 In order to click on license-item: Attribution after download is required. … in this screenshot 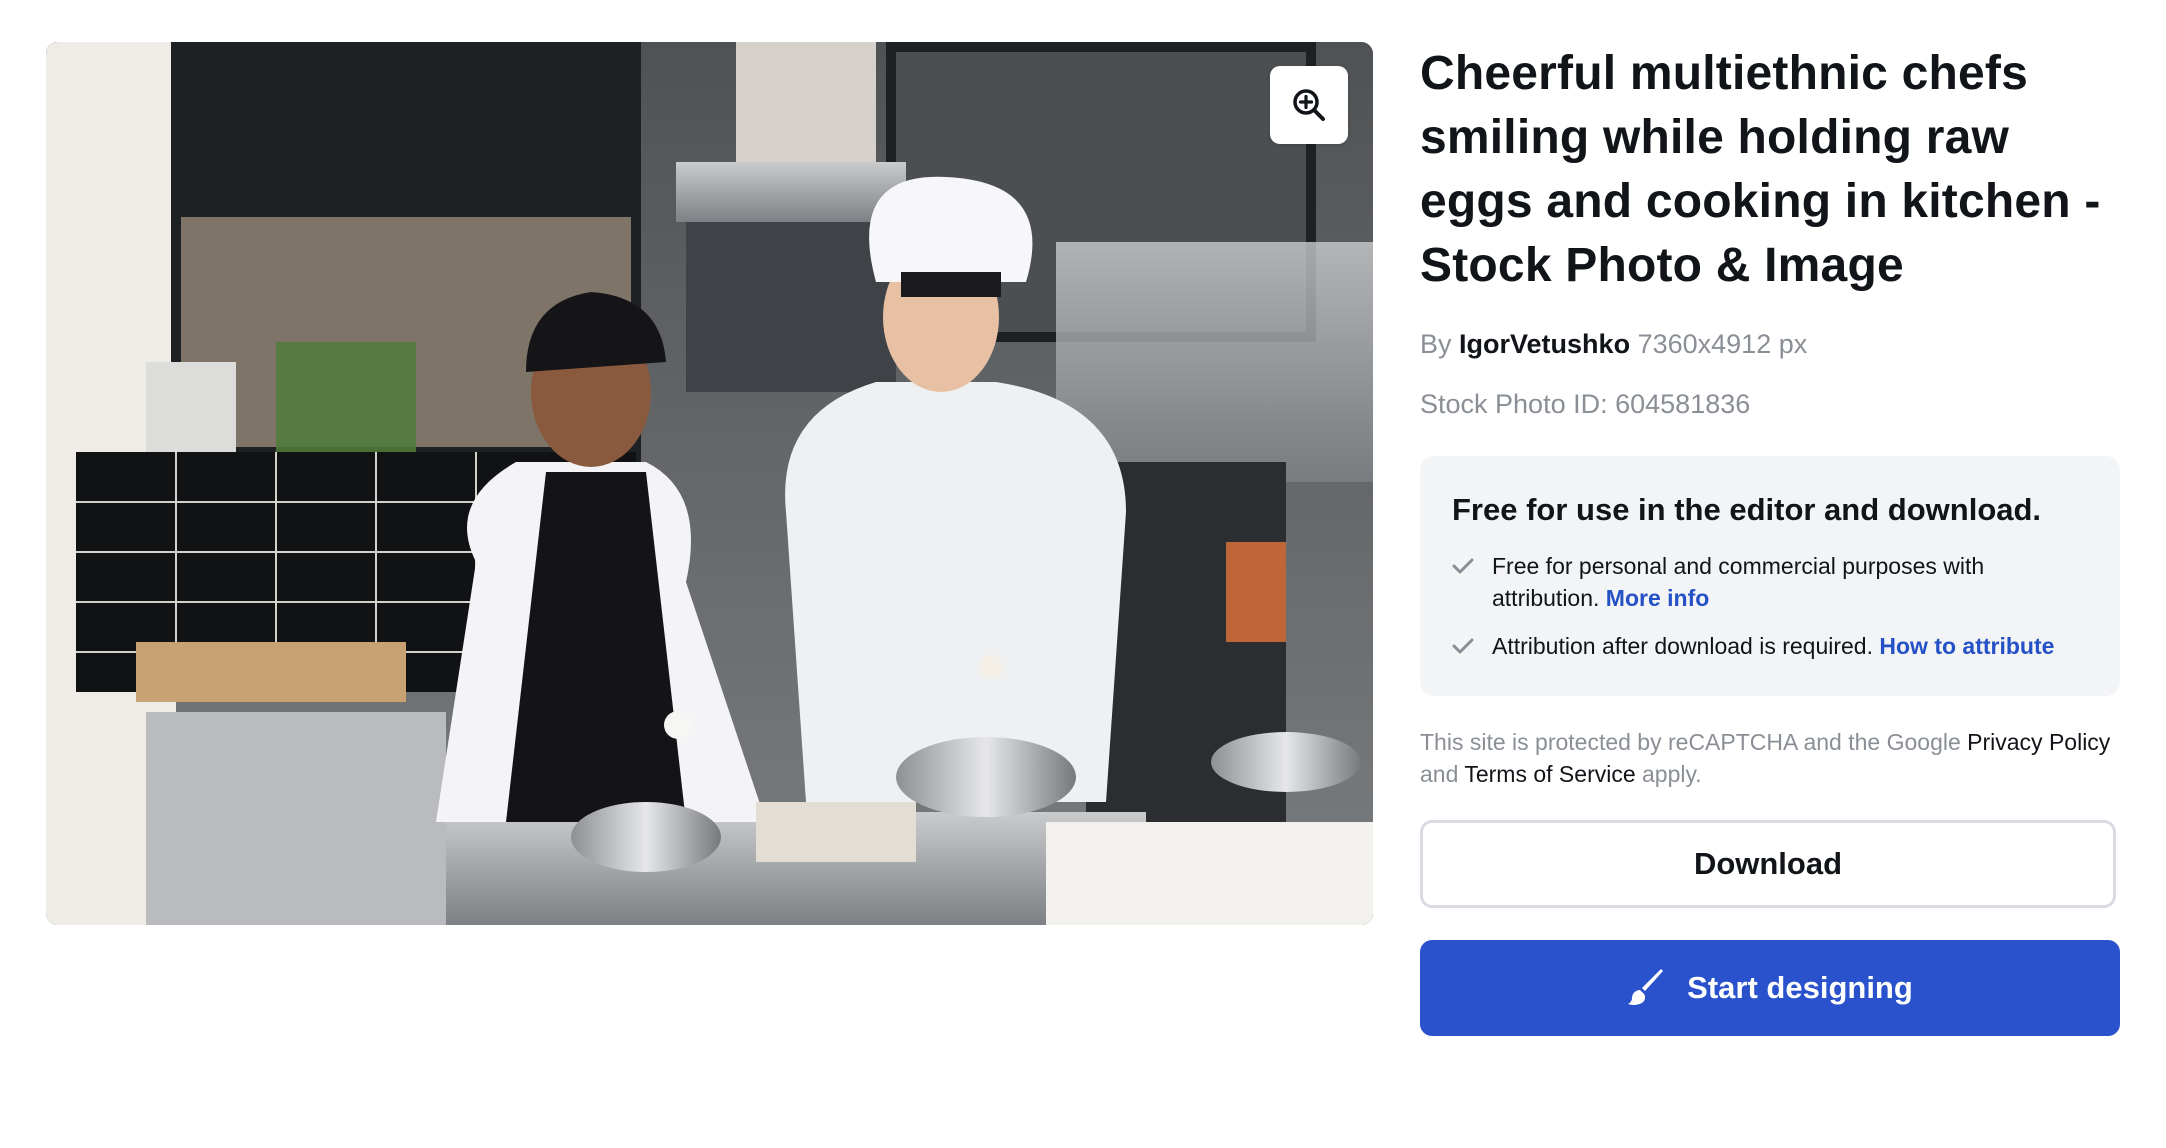, I will do `click(1770, 646)`.